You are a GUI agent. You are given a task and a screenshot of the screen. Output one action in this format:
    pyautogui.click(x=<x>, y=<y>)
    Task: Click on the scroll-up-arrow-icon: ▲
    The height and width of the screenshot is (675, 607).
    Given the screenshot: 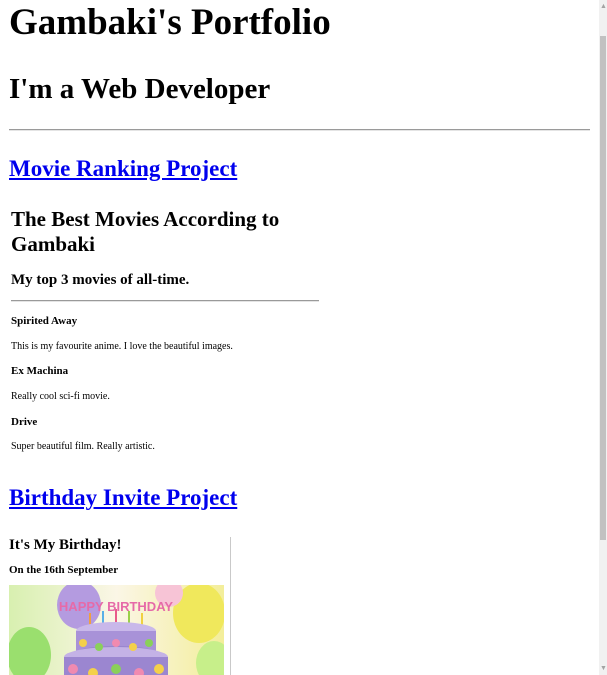 What is the action you would take?
    pyautogui.click(x=603, y=6)
    